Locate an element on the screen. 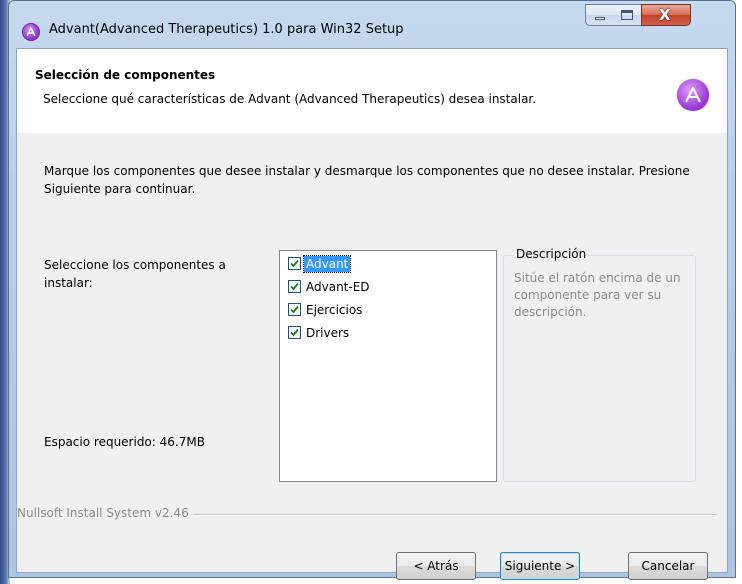  checkbox-ejercicios is located at coordinates (294, 309).